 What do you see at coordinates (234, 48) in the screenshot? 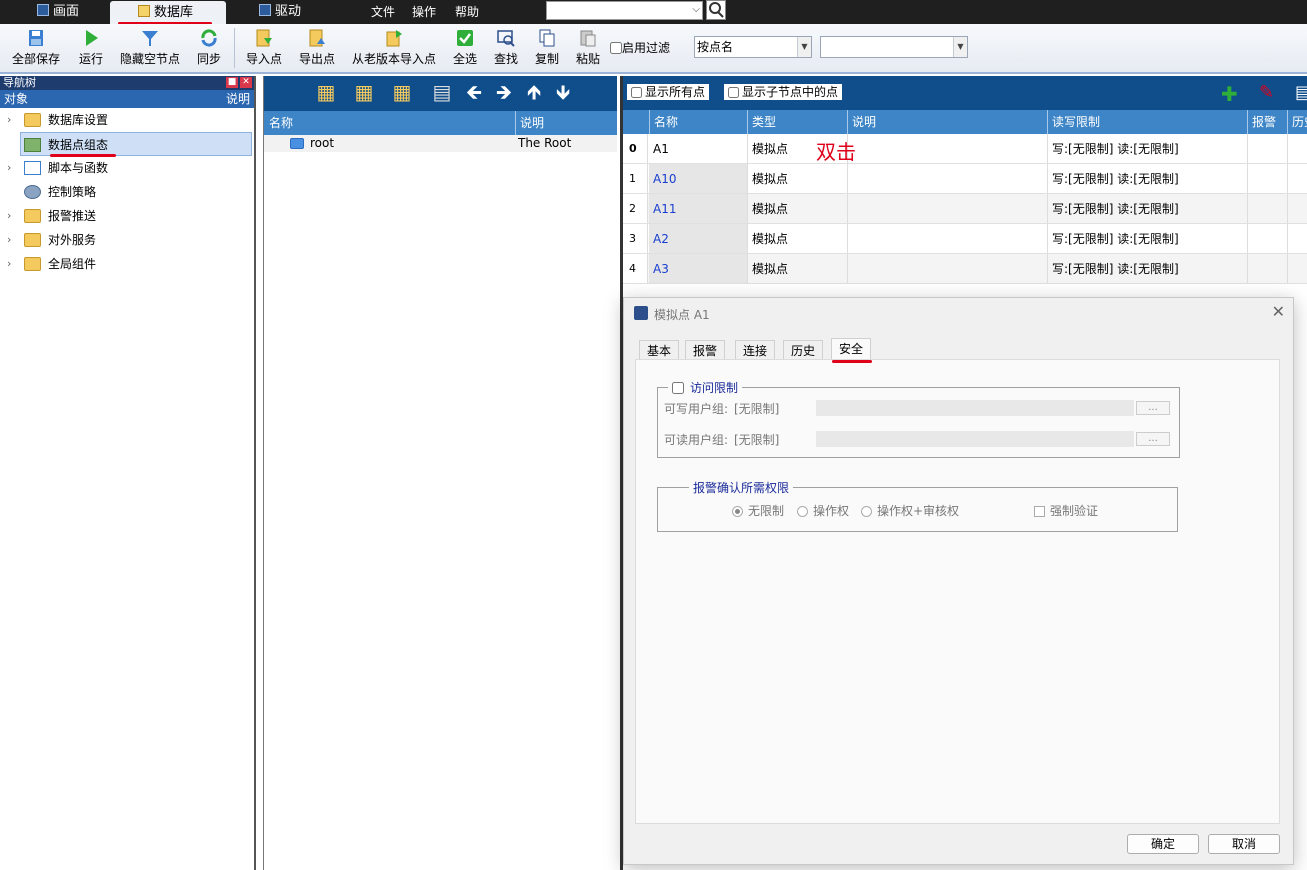
I see `toolbar-separator` at bounding box center [234, 48].